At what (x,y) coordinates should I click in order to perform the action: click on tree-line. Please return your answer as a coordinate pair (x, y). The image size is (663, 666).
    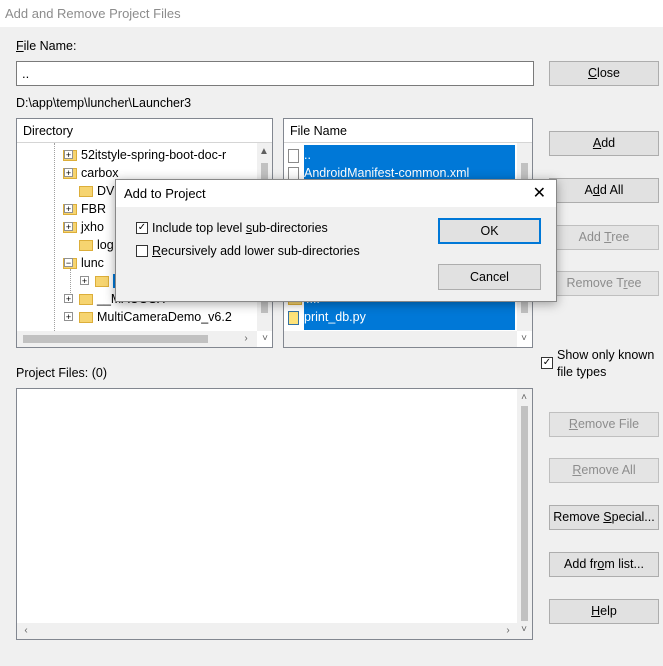
    Looking at the image, I should click on (54, 238).